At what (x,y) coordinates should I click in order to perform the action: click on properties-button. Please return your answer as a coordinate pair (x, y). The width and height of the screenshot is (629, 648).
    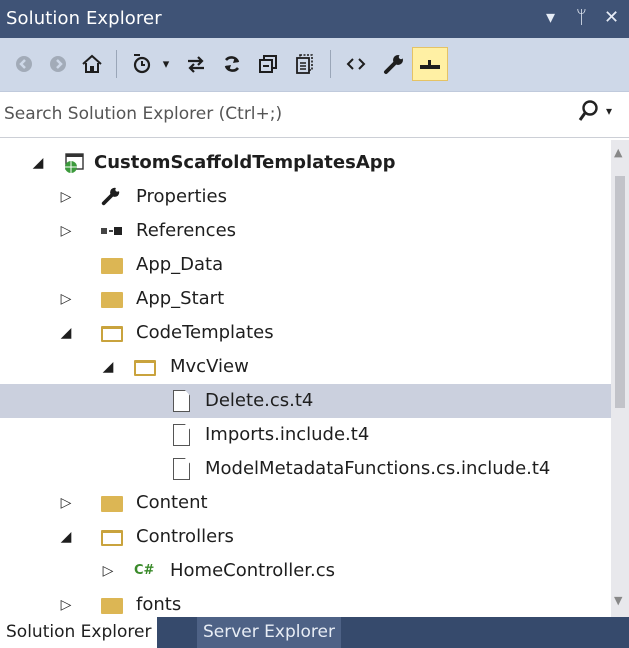
    Looking at the image, I should click on (394, 64).